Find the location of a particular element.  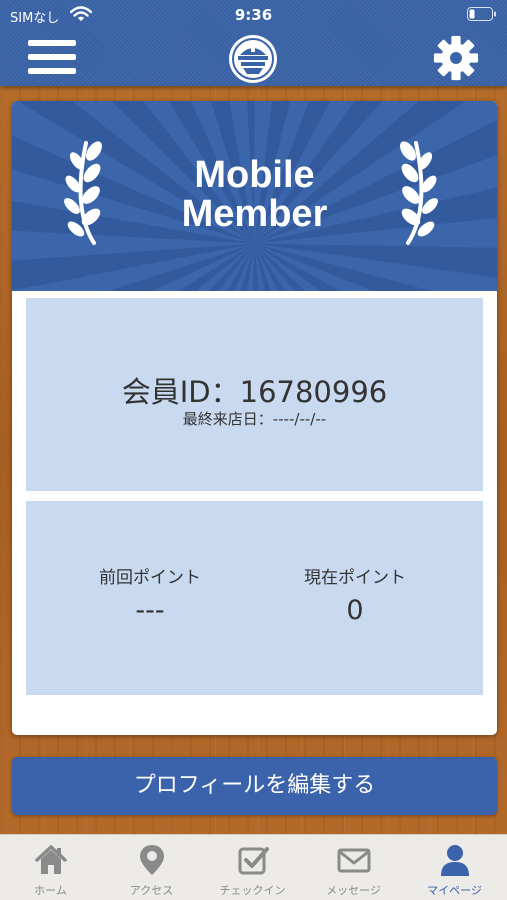

envelope-icon is located at coordinates (354, 860).